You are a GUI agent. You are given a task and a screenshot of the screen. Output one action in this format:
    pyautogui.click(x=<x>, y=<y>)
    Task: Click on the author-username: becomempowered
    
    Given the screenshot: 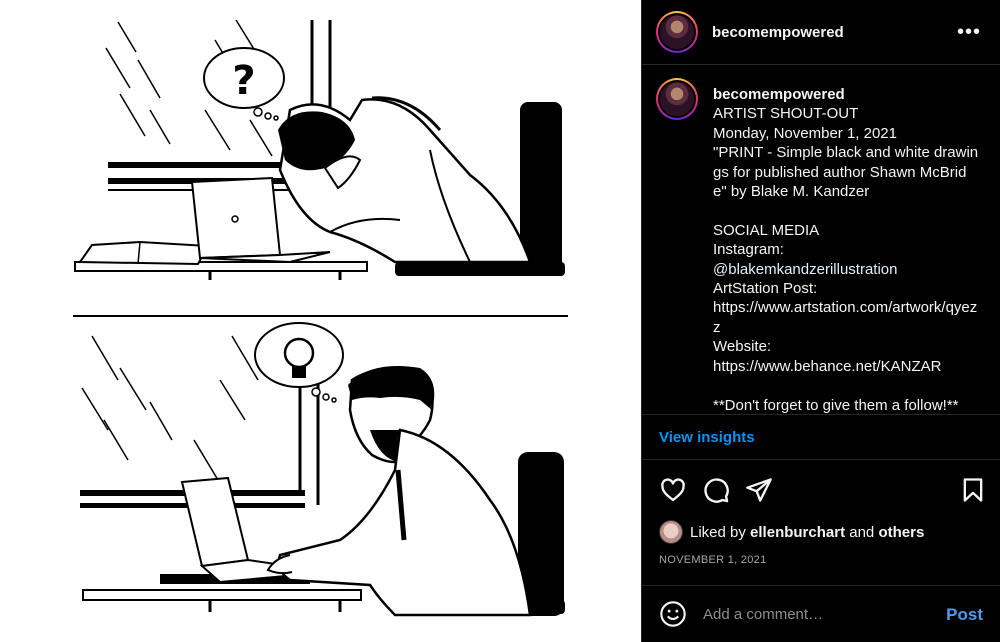 What is the action you would take?
    pyautogui.click(x=778, y=32)
    